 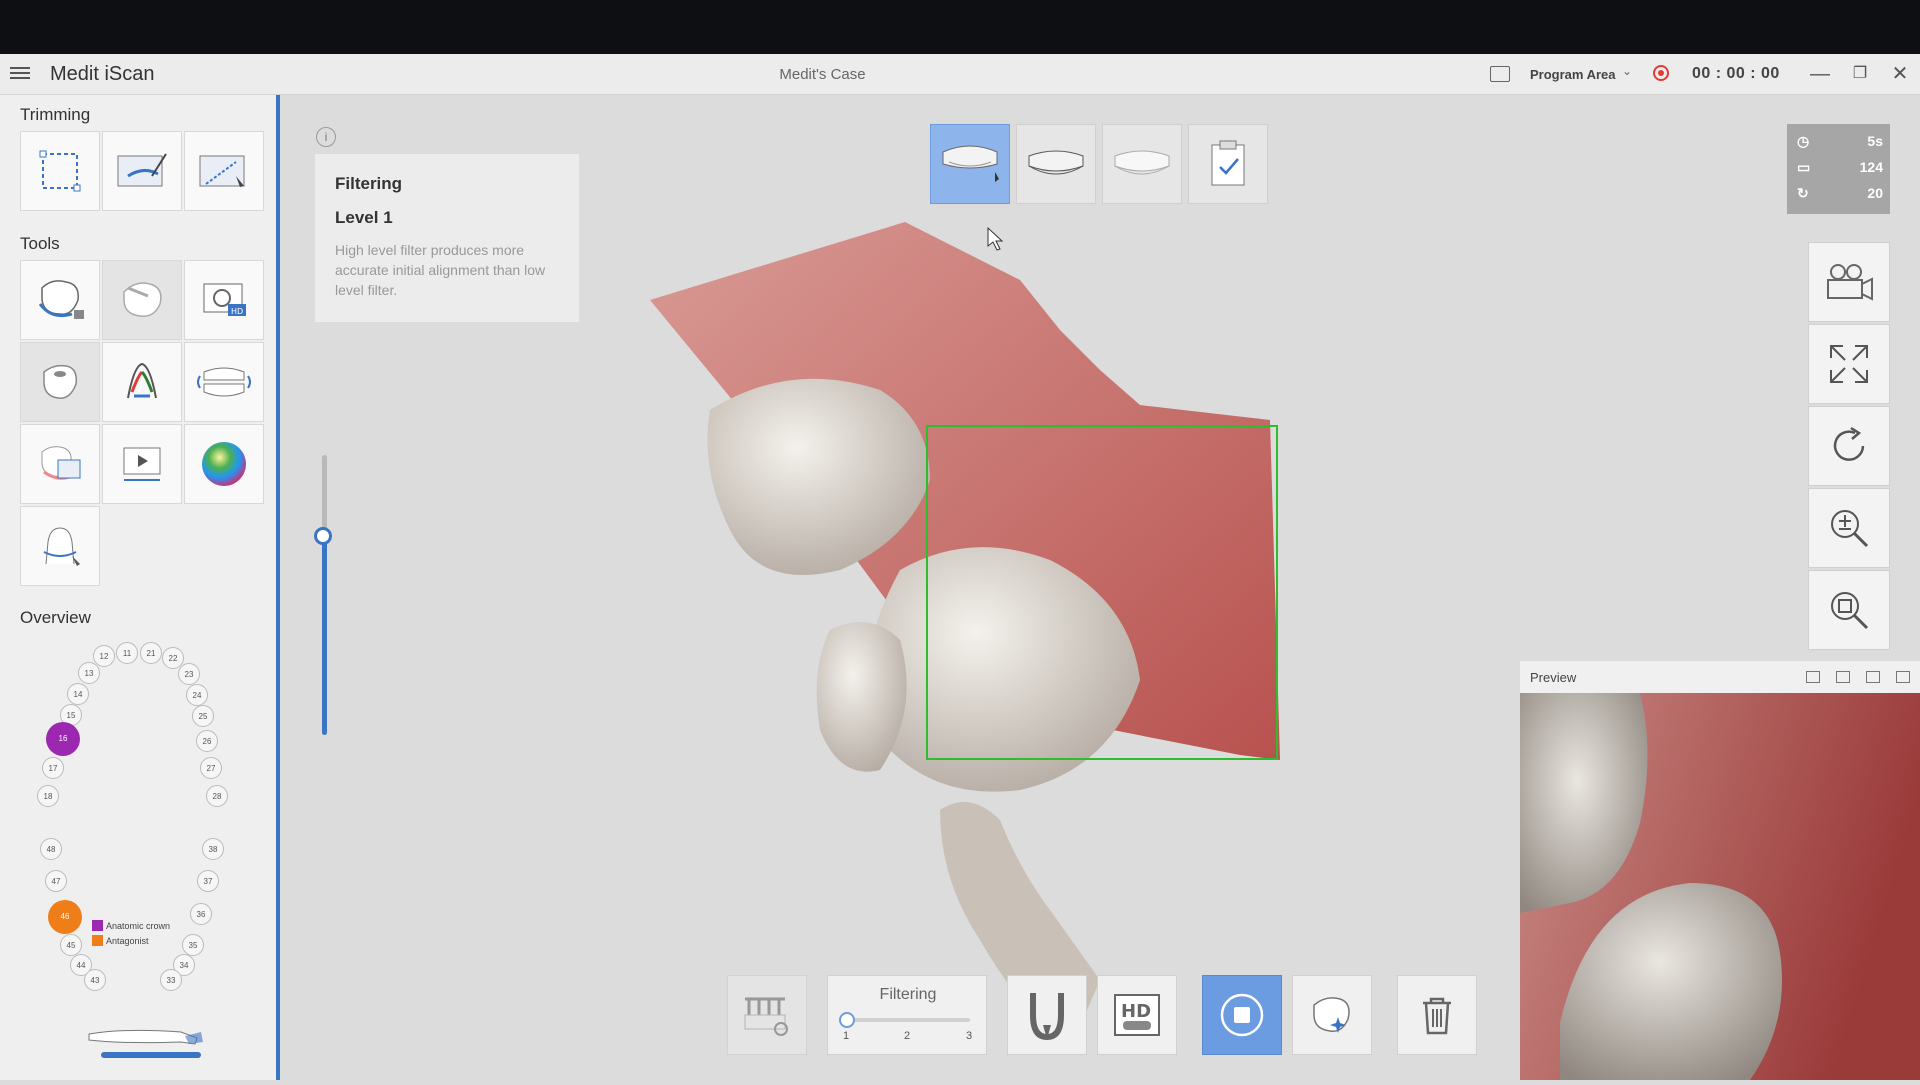 What do you see at coordinates (1860, 74) in the screenshot?
I see `restore-icon: ❐` at bounding box center [1860, 74].